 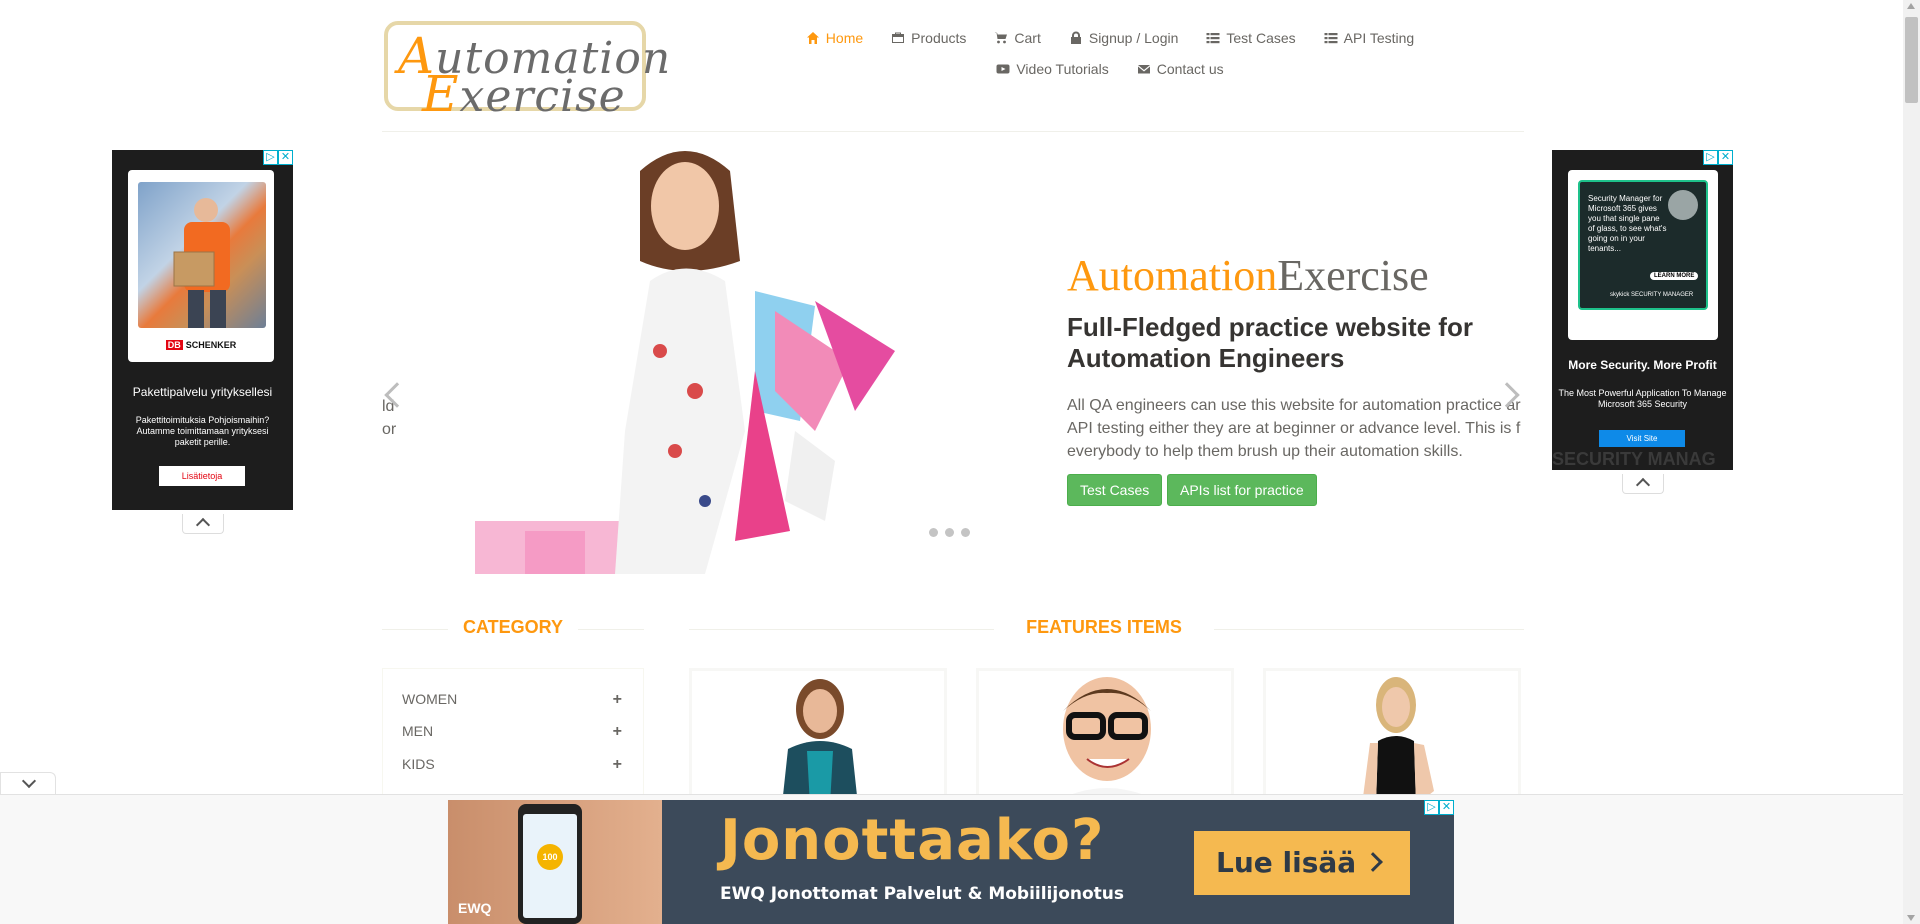 What do you see at coordinates (1075, 37) in the screenshot?
I see `lock-icon` at bounding box center [1075, 37].